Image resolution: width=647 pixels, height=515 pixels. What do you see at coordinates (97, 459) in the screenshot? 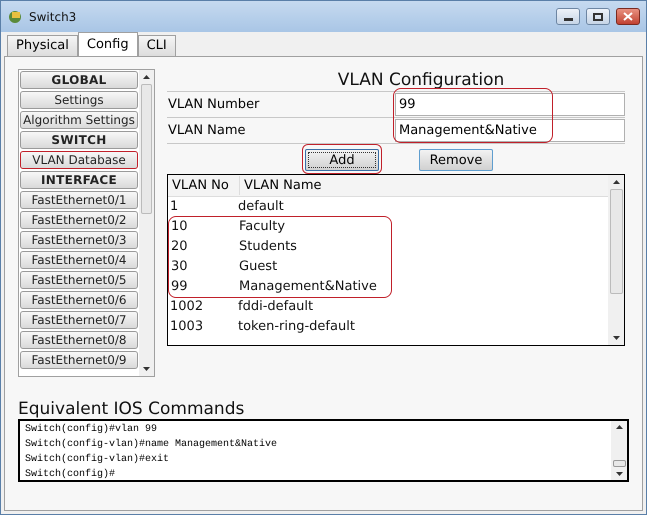
I see `console-line: Switch(config-vlan)#exit` at bounding box center [97, 459].